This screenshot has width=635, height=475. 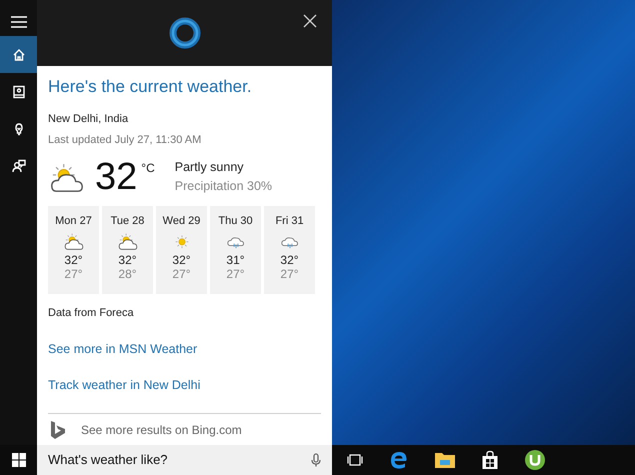 I want to click on u-logo-icon, so click(x=535, y=460).